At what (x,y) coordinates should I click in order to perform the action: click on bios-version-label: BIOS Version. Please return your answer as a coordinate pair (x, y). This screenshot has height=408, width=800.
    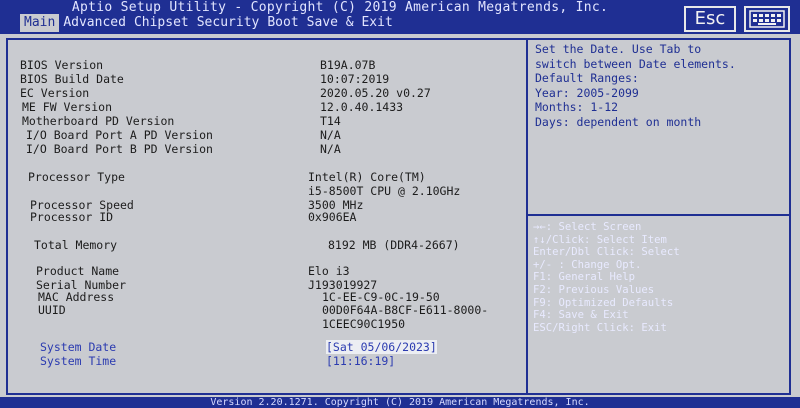
    Looking at the image, I should click on (62, 65).